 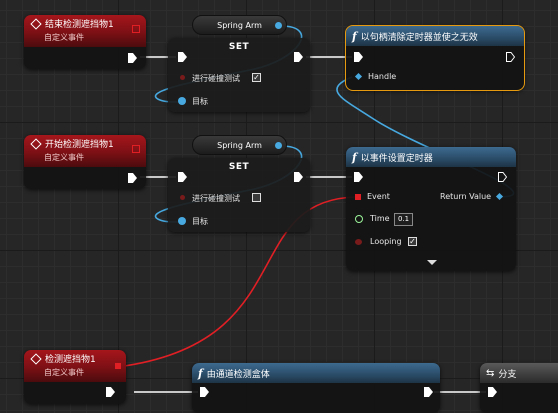 I want to click on branch-icon: ⇆, so click(x=490, y=373).